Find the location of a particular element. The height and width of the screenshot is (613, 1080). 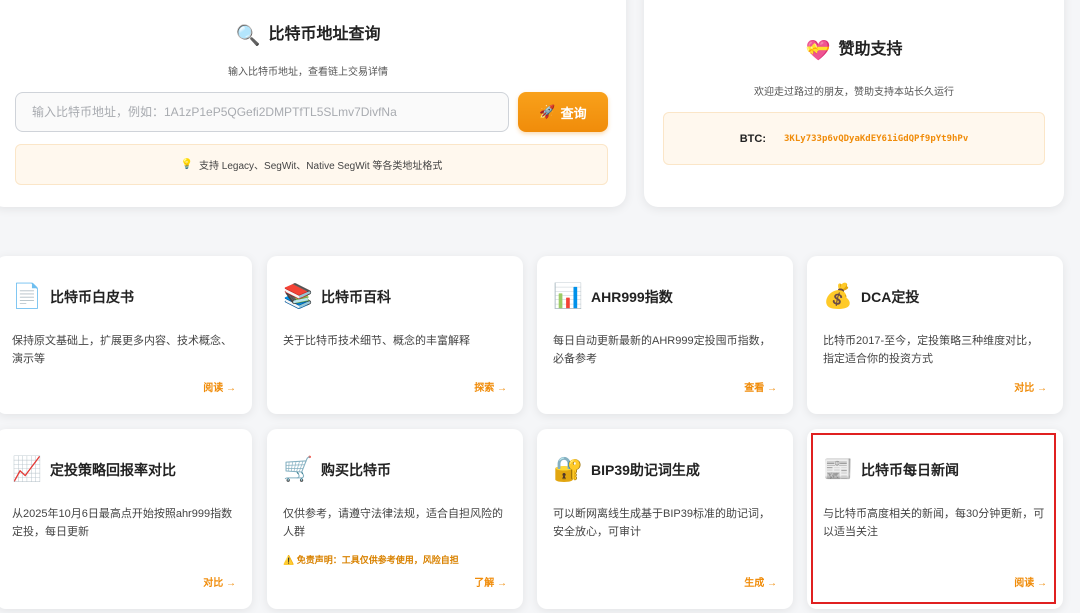

bar-chart-icon: 📊 is located at coordinates (568, 296).